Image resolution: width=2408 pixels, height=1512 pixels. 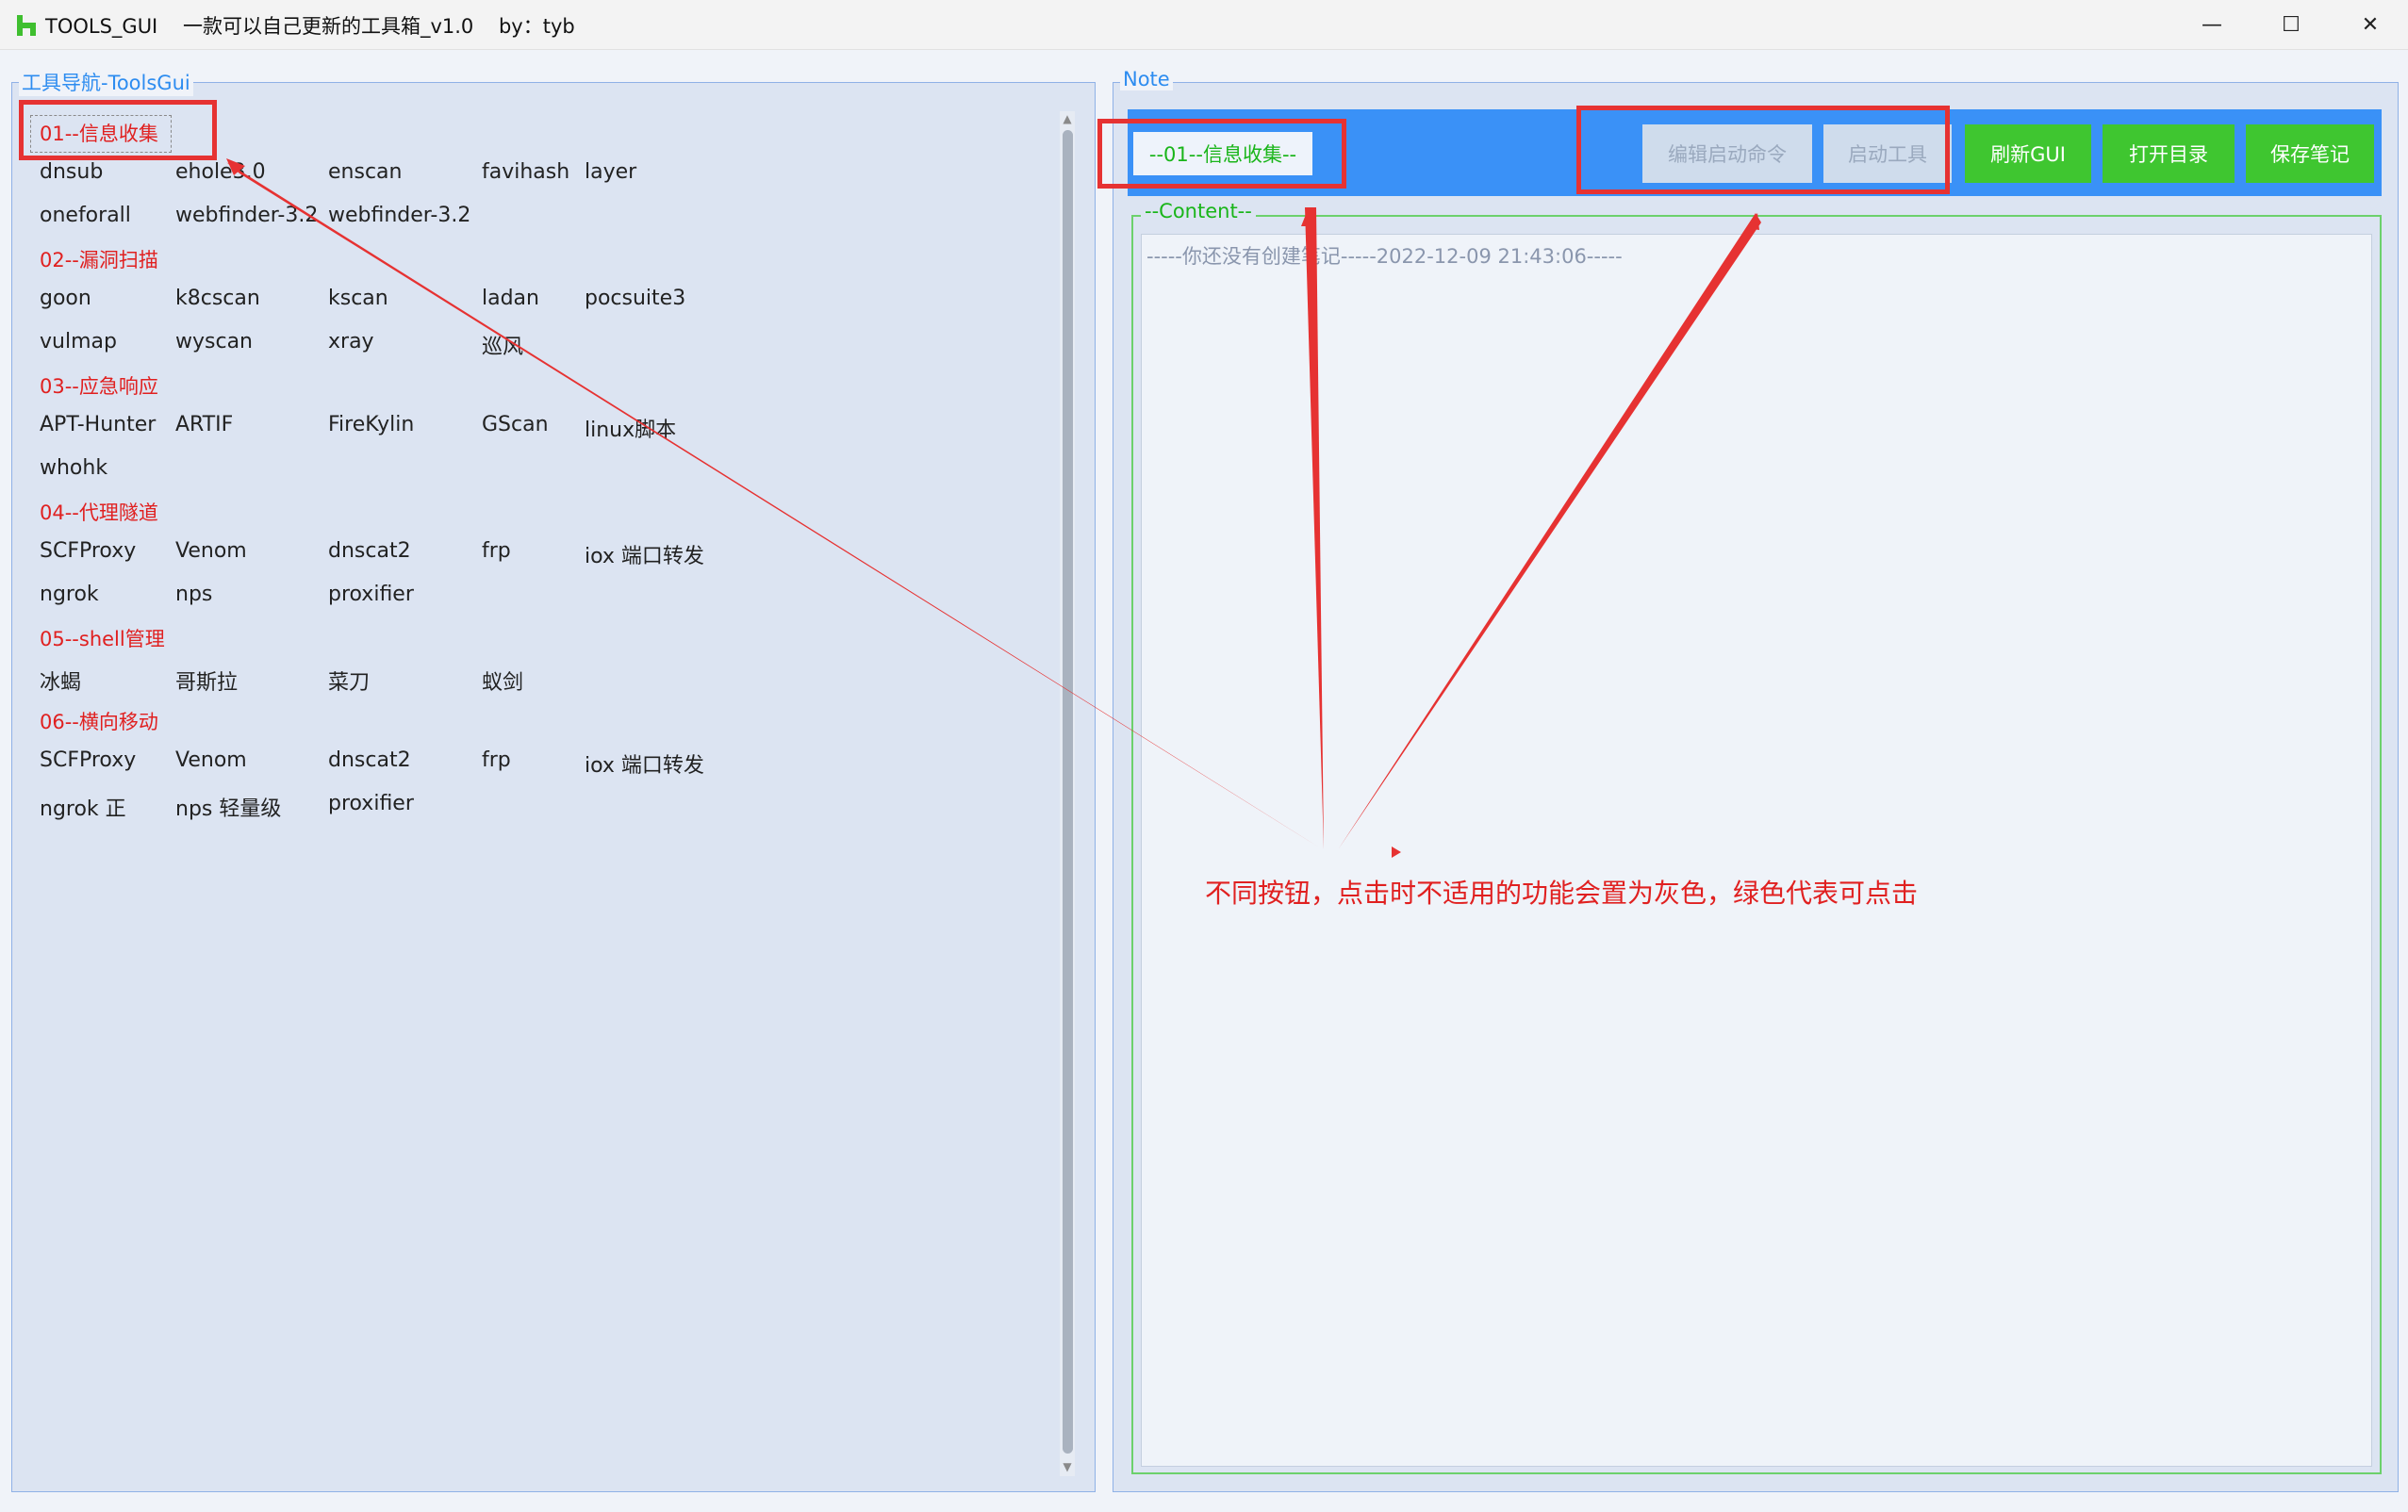 I want to click on arrow-to-note-label, so click(x=1314, y=529).